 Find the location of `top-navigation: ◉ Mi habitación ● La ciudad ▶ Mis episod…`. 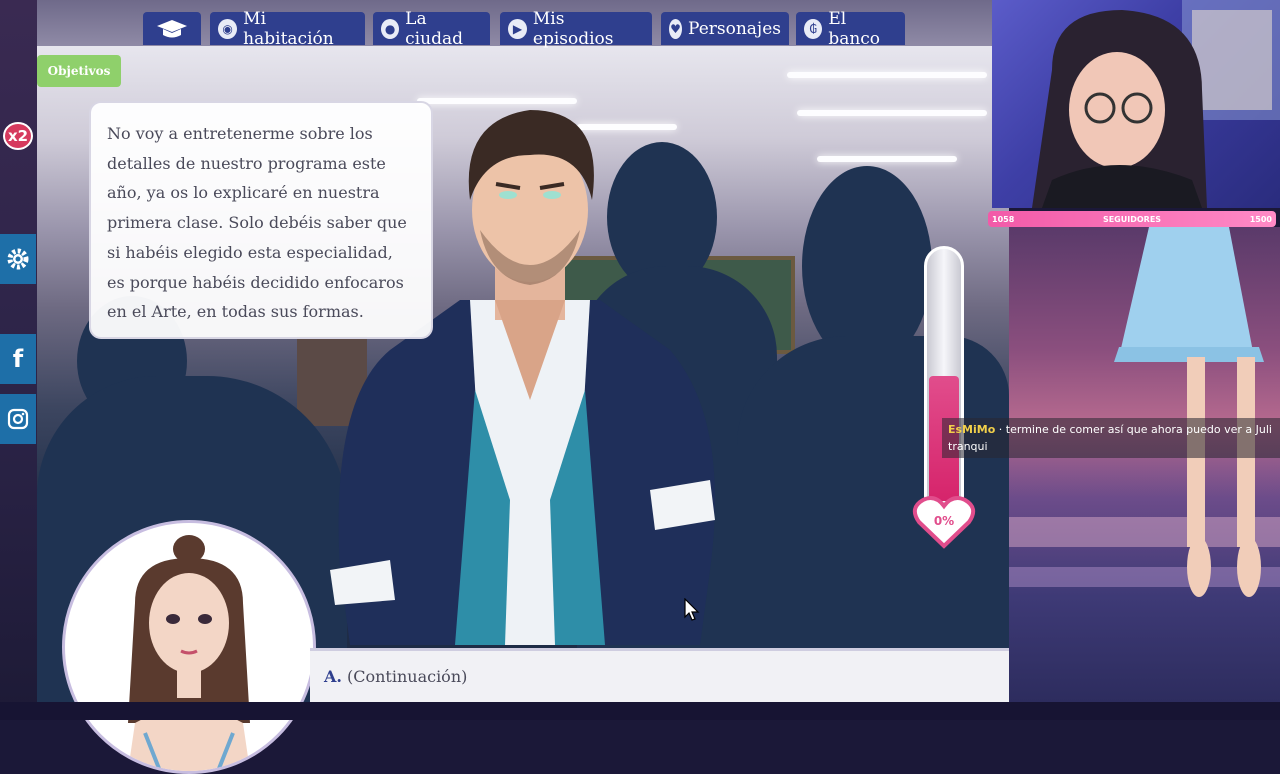

top-navigation: ◉ Mi habitación ● La ciudad ▶ Mis episod… is located at coordinates (504, 24).